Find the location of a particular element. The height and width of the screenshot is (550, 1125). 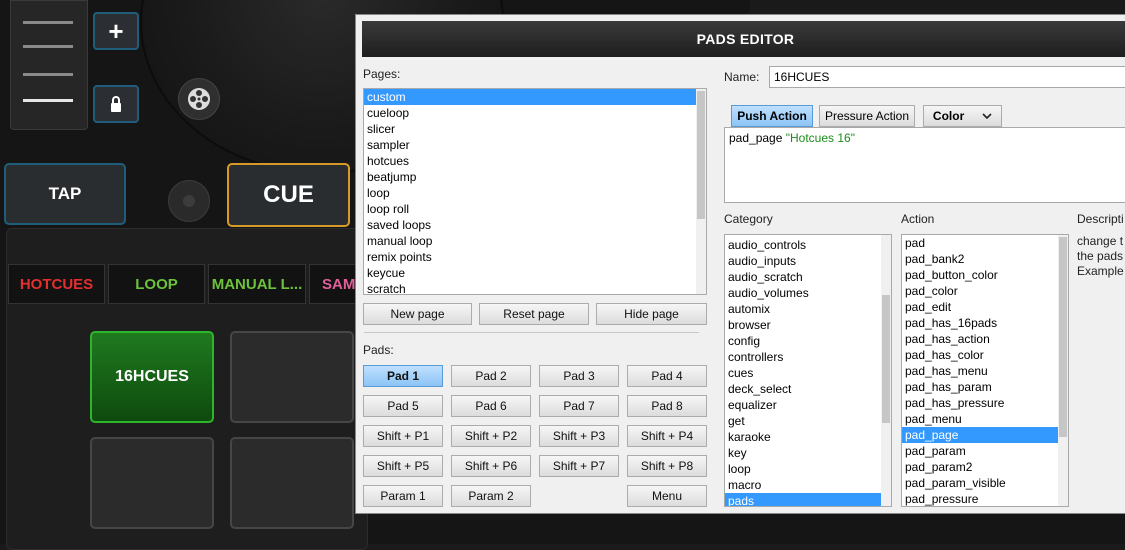

pitch-fader is located at coordinates (49, 65).